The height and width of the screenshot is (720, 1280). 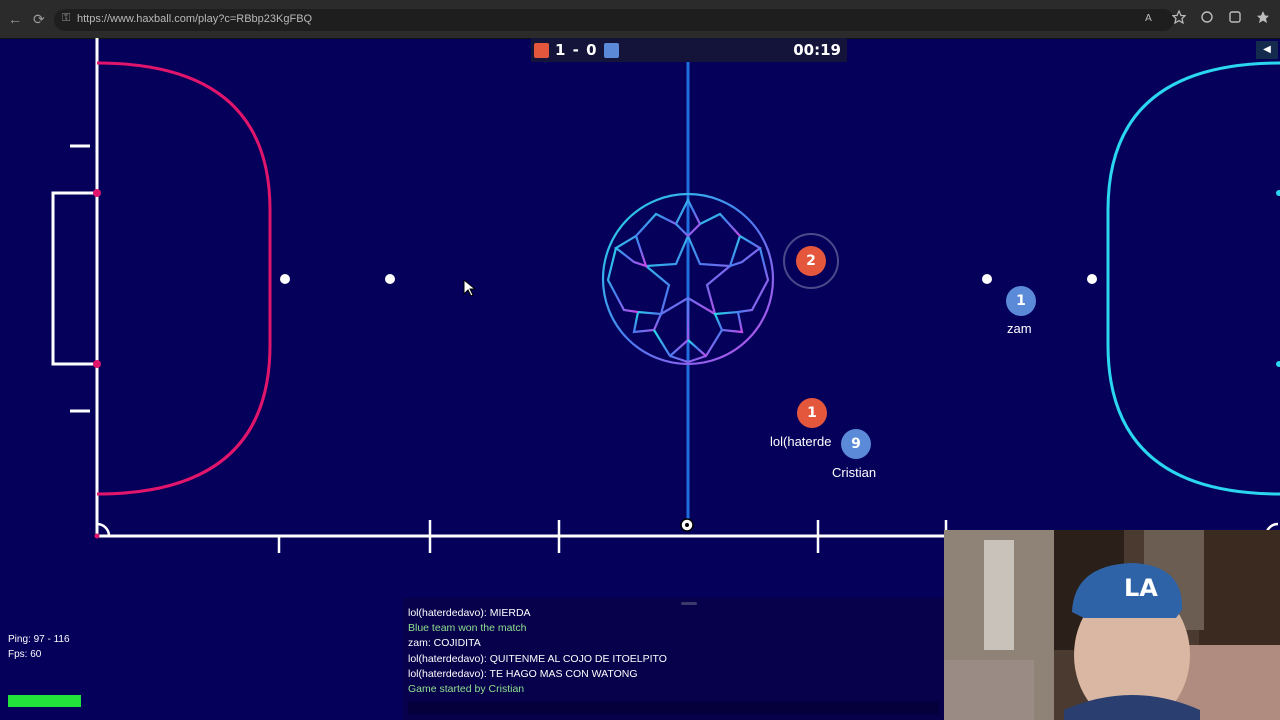 I want to click on score-display: 1 - 0, so click(x=576, y=50).